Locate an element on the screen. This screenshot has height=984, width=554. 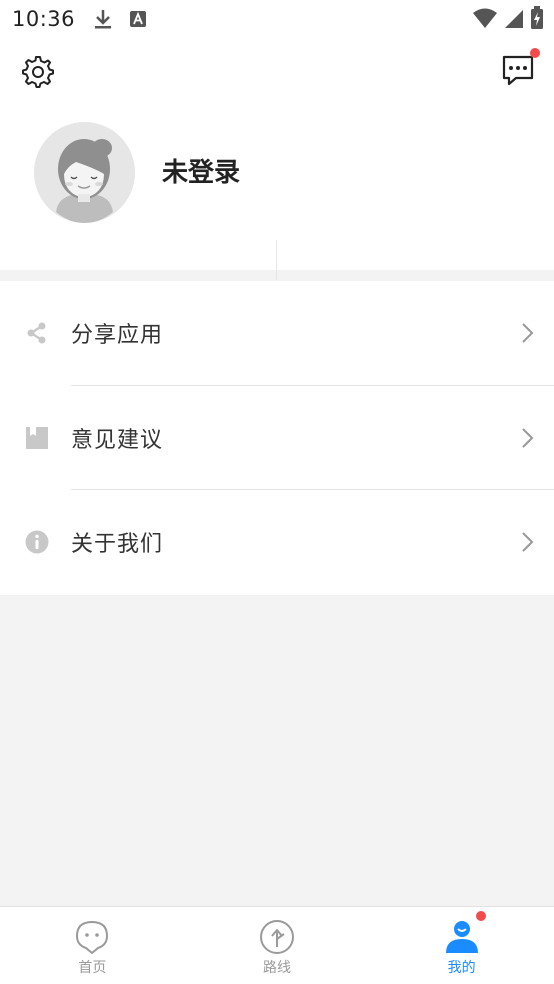
avatar is located at coordinates (84, 172).